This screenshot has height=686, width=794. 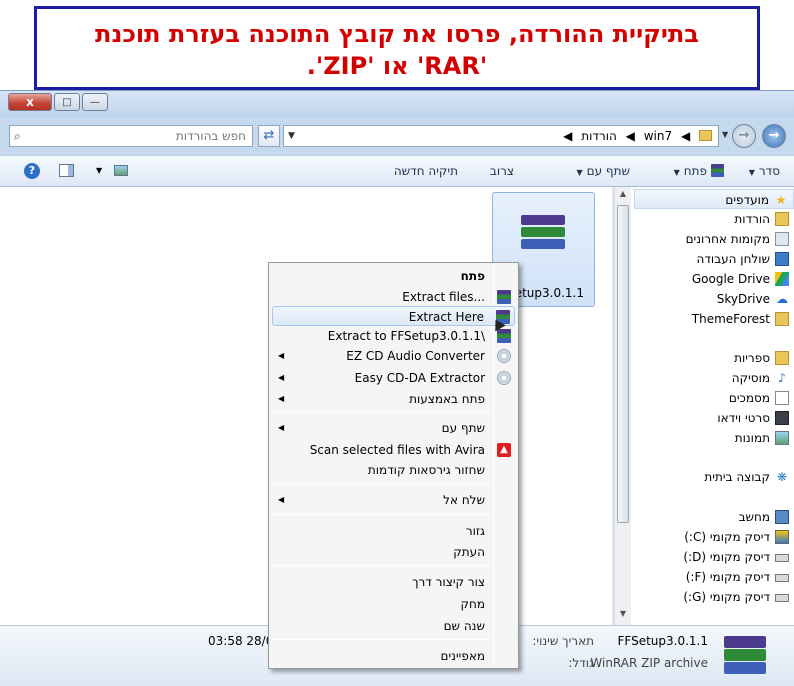 I want to click on nav-item-videos: סרטי וידאו, so click(x=714, y=418).